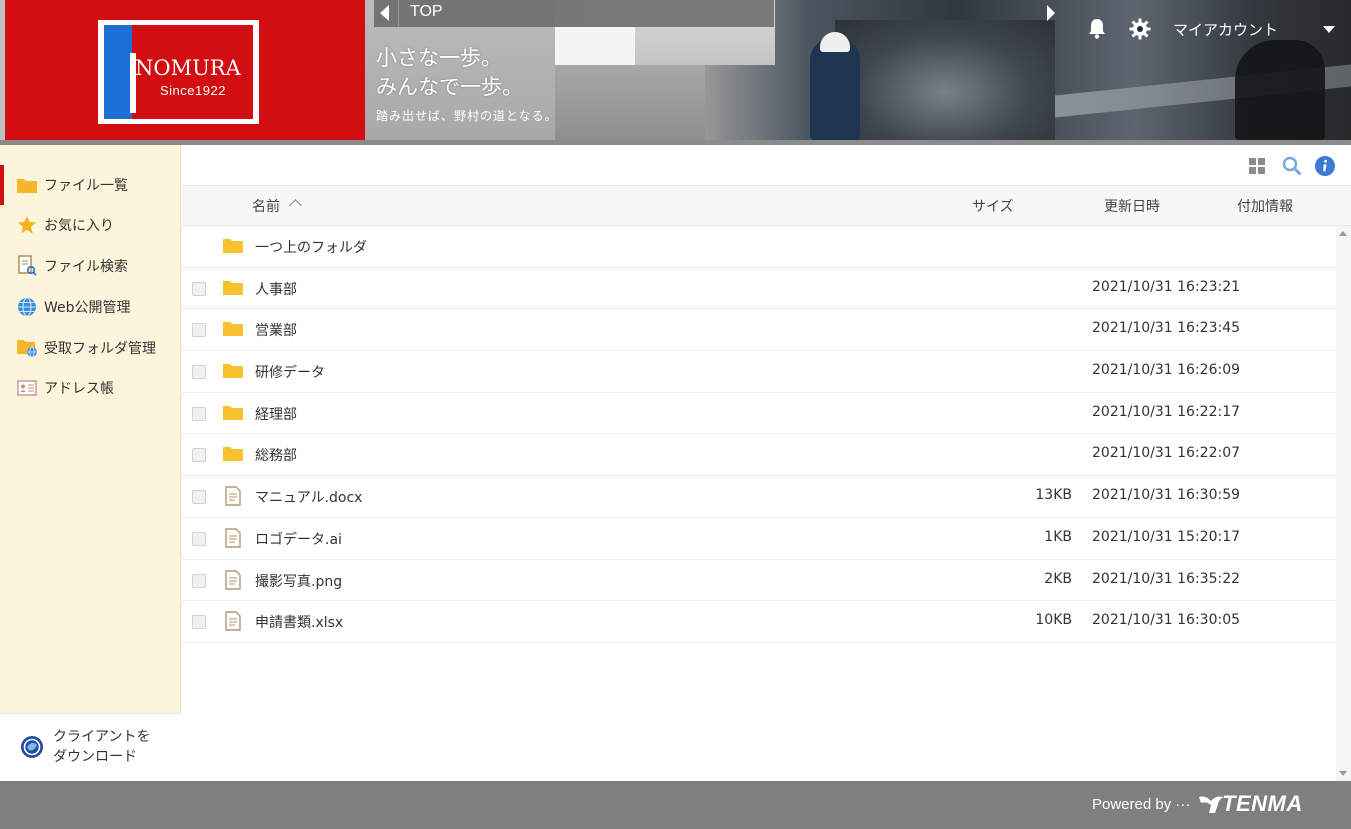  Describe the element at coordinates (759, 414) in the screenshot. I see `table-row: 経理部 2021/10/31 16:22:17` at that location.